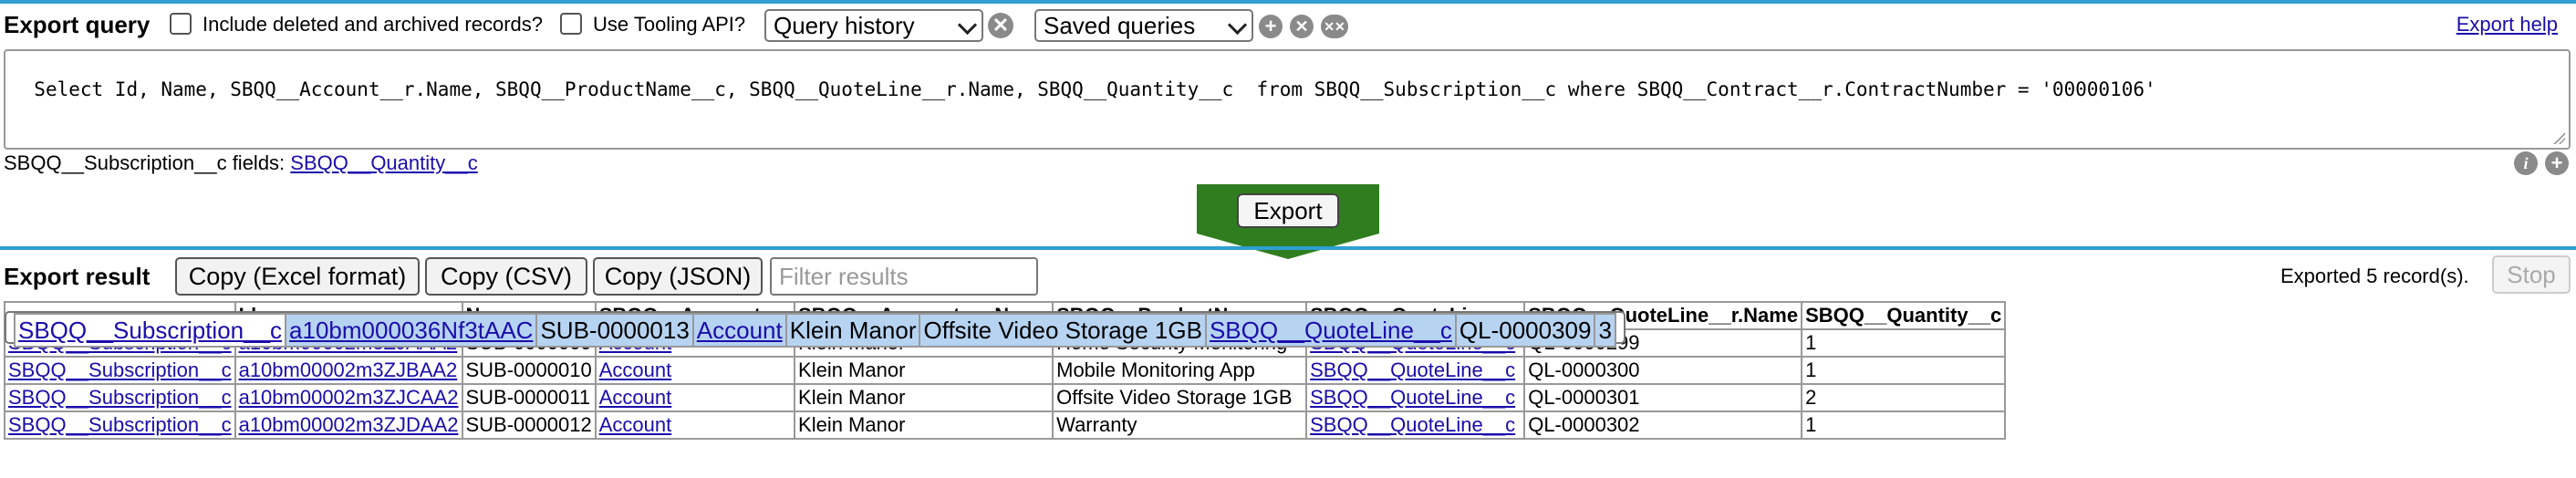 The image size is (2576, 478). What do you see at coordinates (529, 425) in the screenshot?
I see `name-cell: SUB-0000012` at bounding box center [529, 425].